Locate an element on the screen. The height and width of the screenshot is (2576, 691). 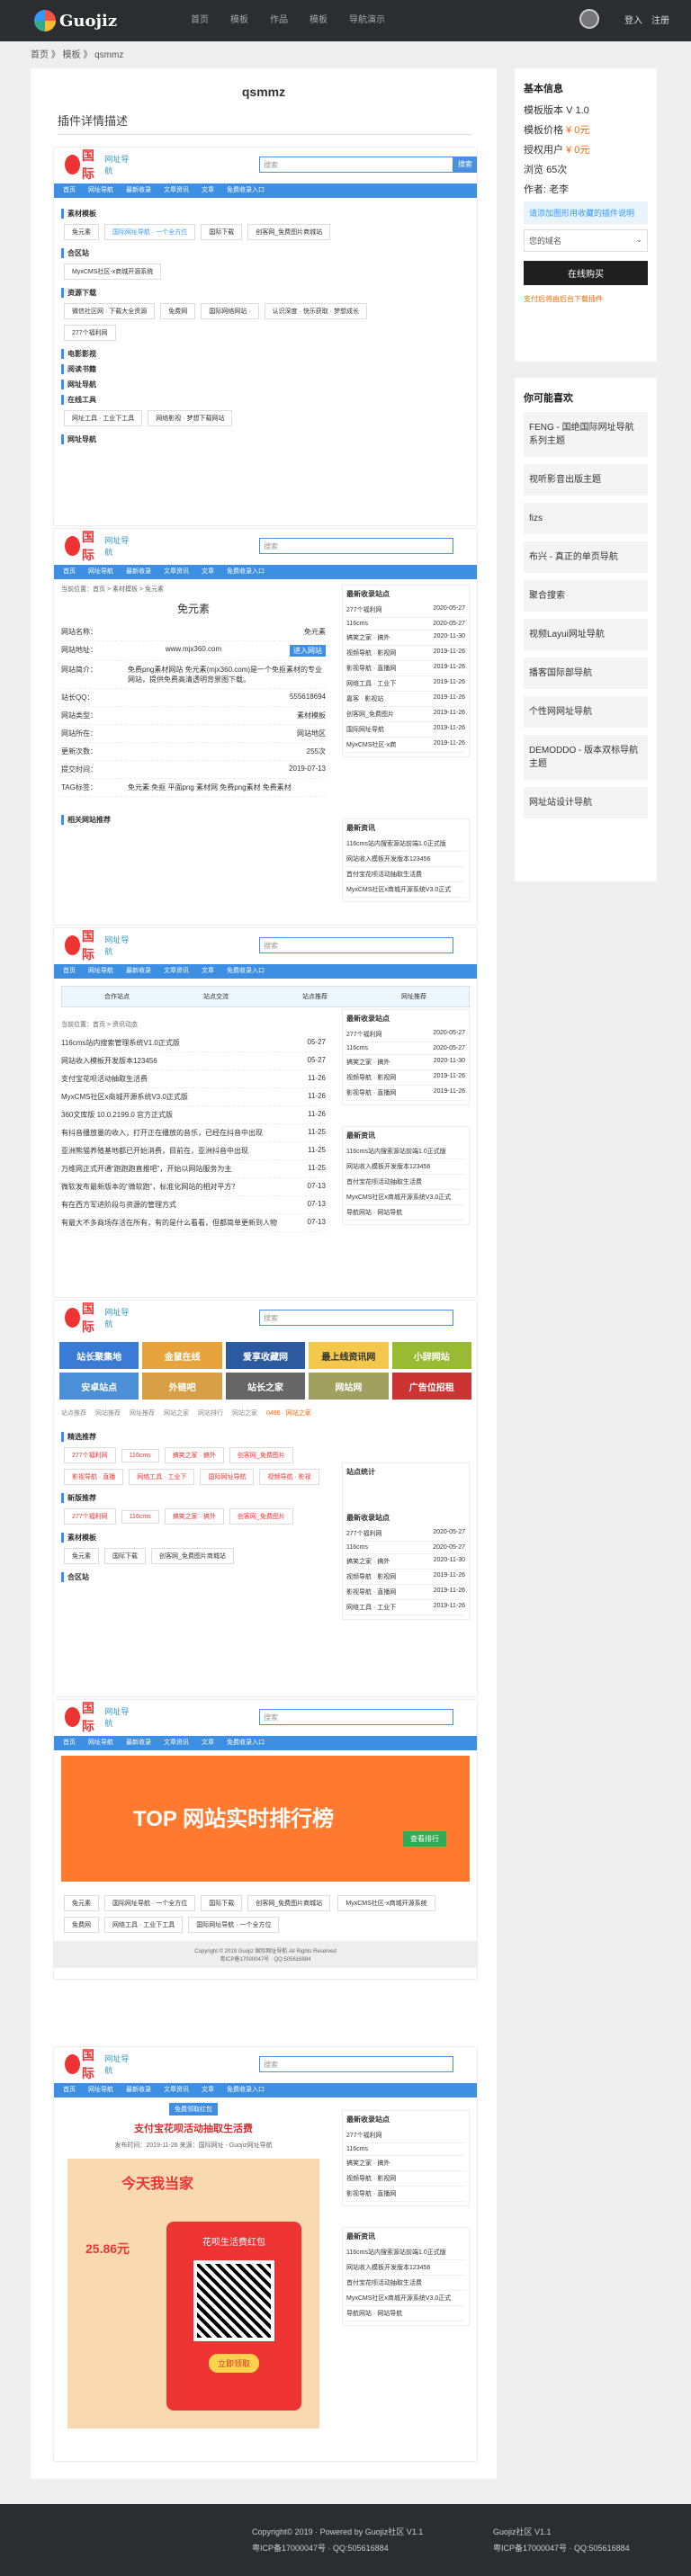
nav-works: 作品 is located at coordinates (279, 20).